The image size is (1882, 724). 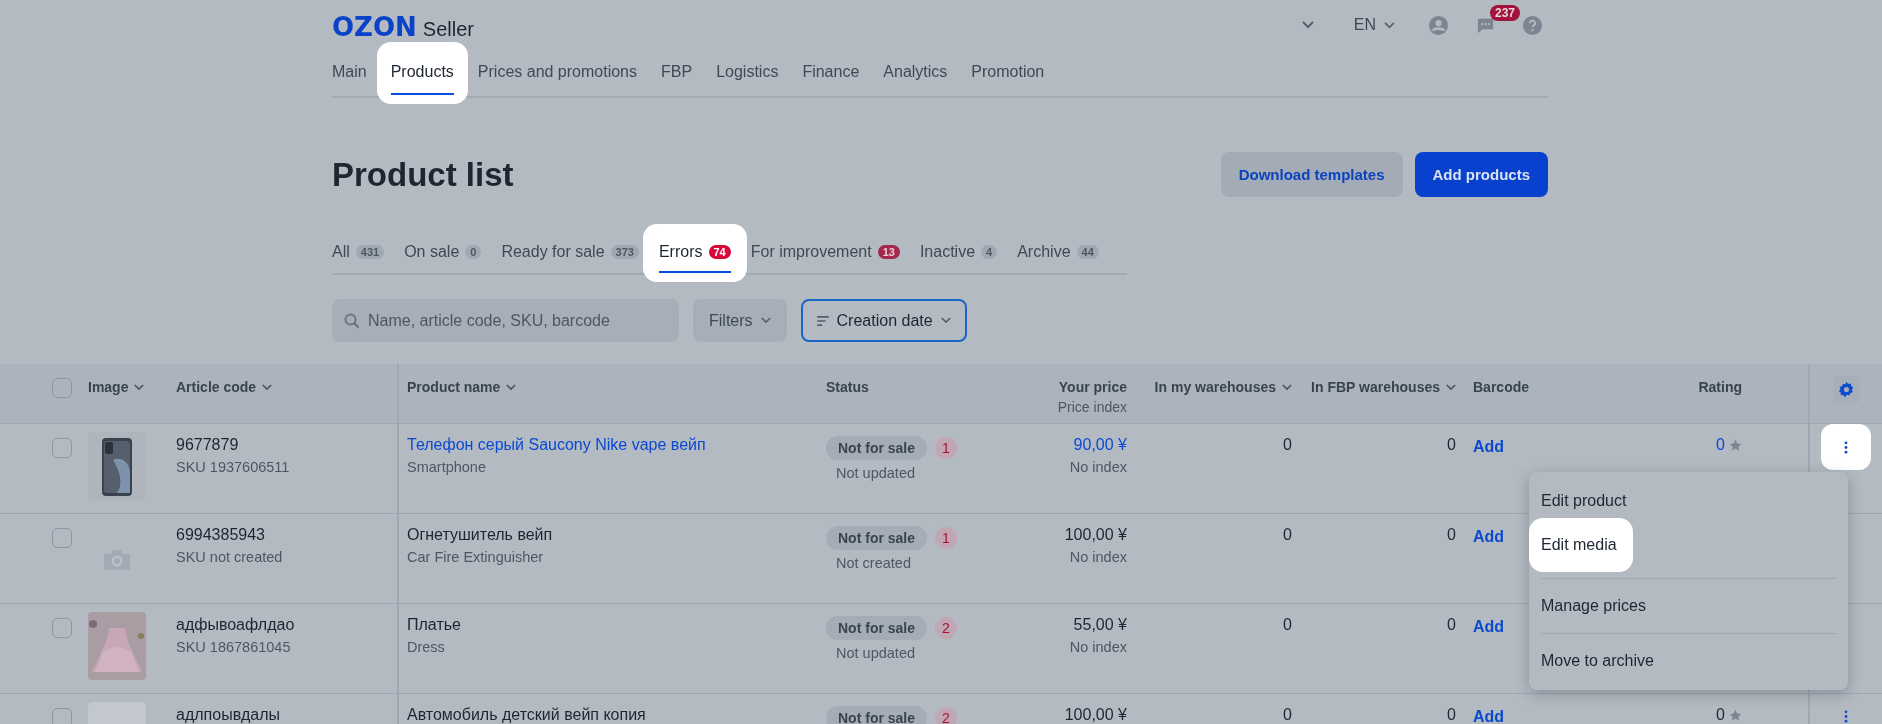 What do you see at coordinates (958, 253) in the screenshot?
I see `filter-tab: Inactive 4` at bounding box center [958, 253].